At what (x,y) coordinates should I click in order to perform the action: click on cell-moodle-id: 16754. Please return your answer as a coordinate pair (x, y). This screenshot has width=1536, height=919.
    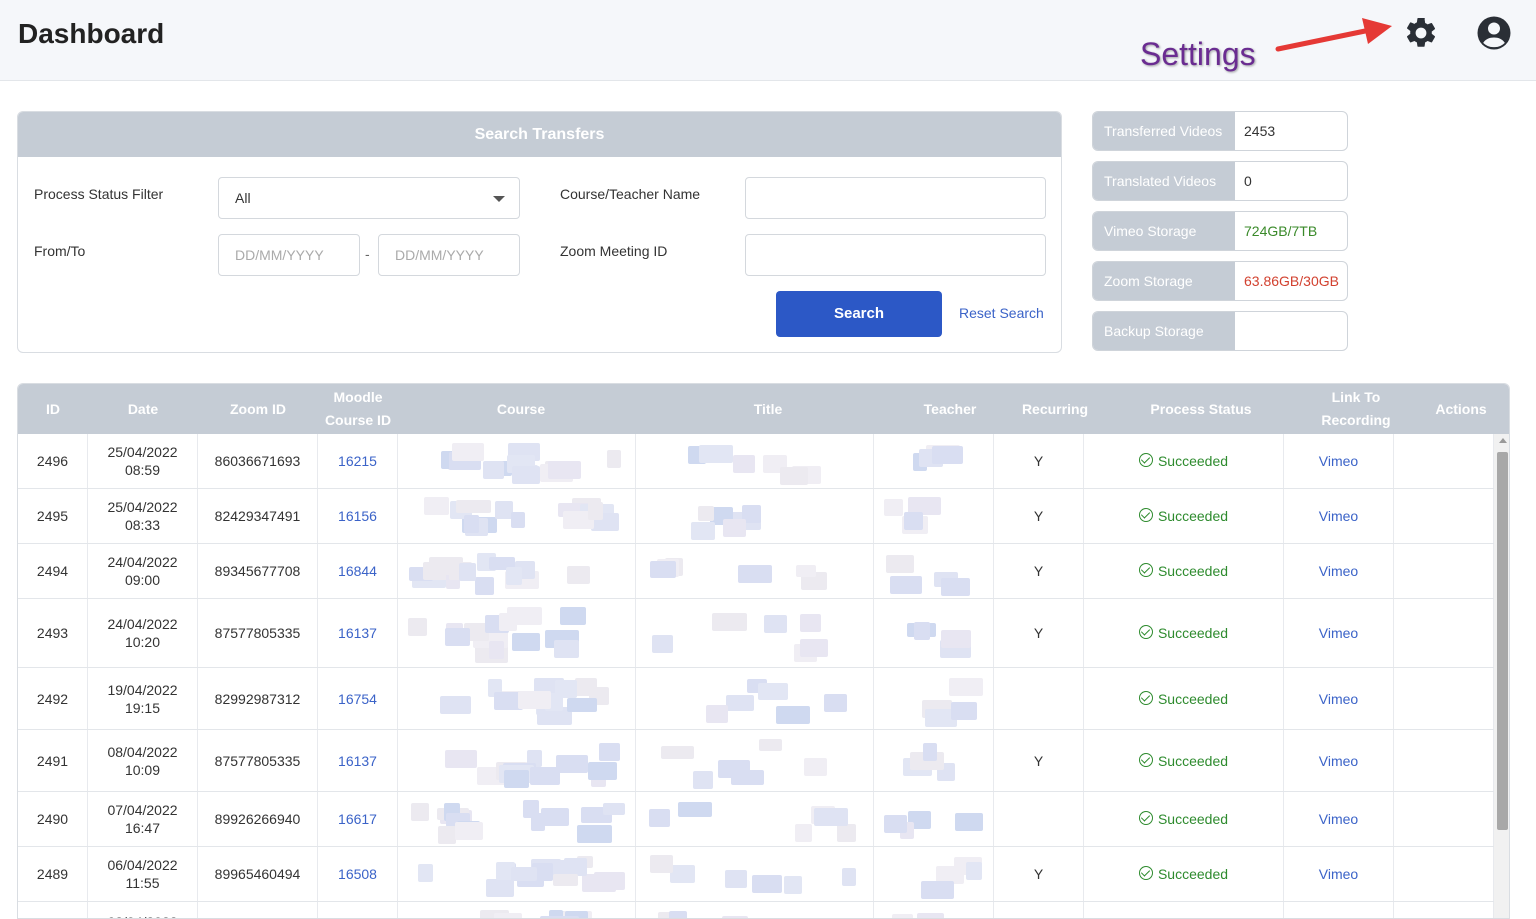
    Looking at the image, I should click on (358, 698).